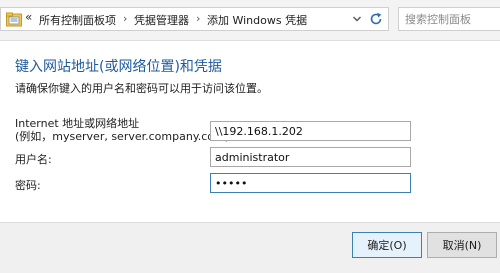  What do you see at coordinates (33, 159) in the screenshot?
I see `username-label: 用户名:` at bounding box center [33, 159].